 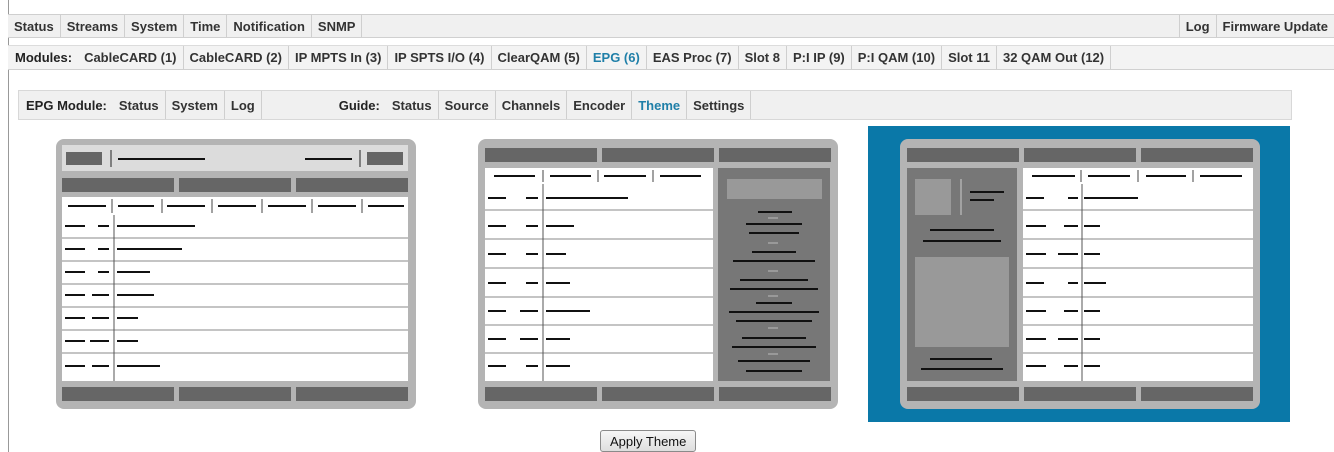 What do you see at coordinates (155, 26) in the screenshot?
I see `nav-system: System` at bounding box center [155, 26].